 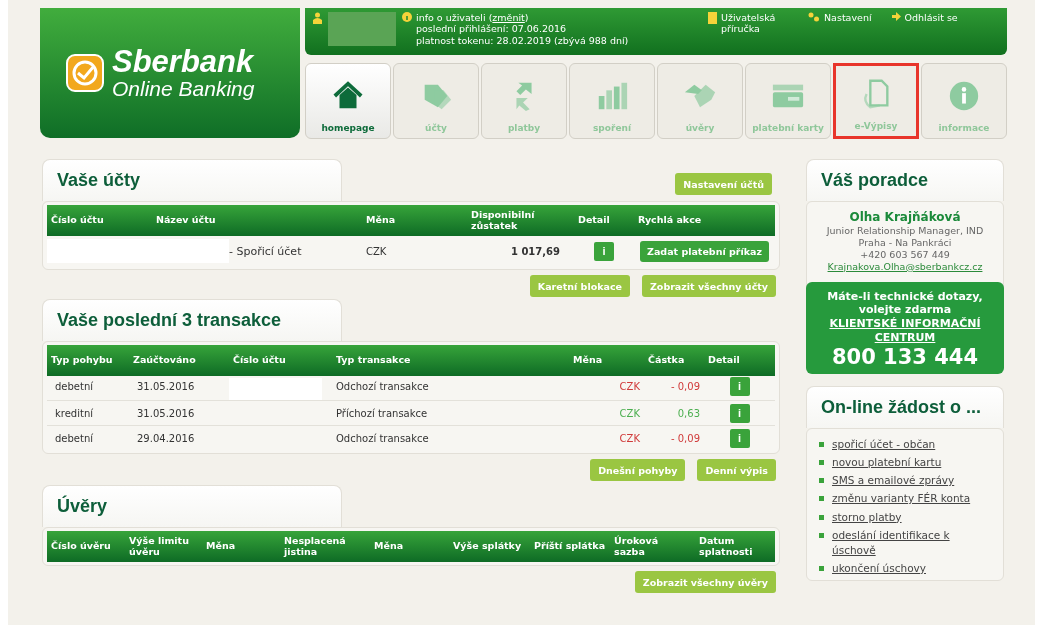 I want to click on column-header: Zaúčtováno, so click(x=164, y=360).